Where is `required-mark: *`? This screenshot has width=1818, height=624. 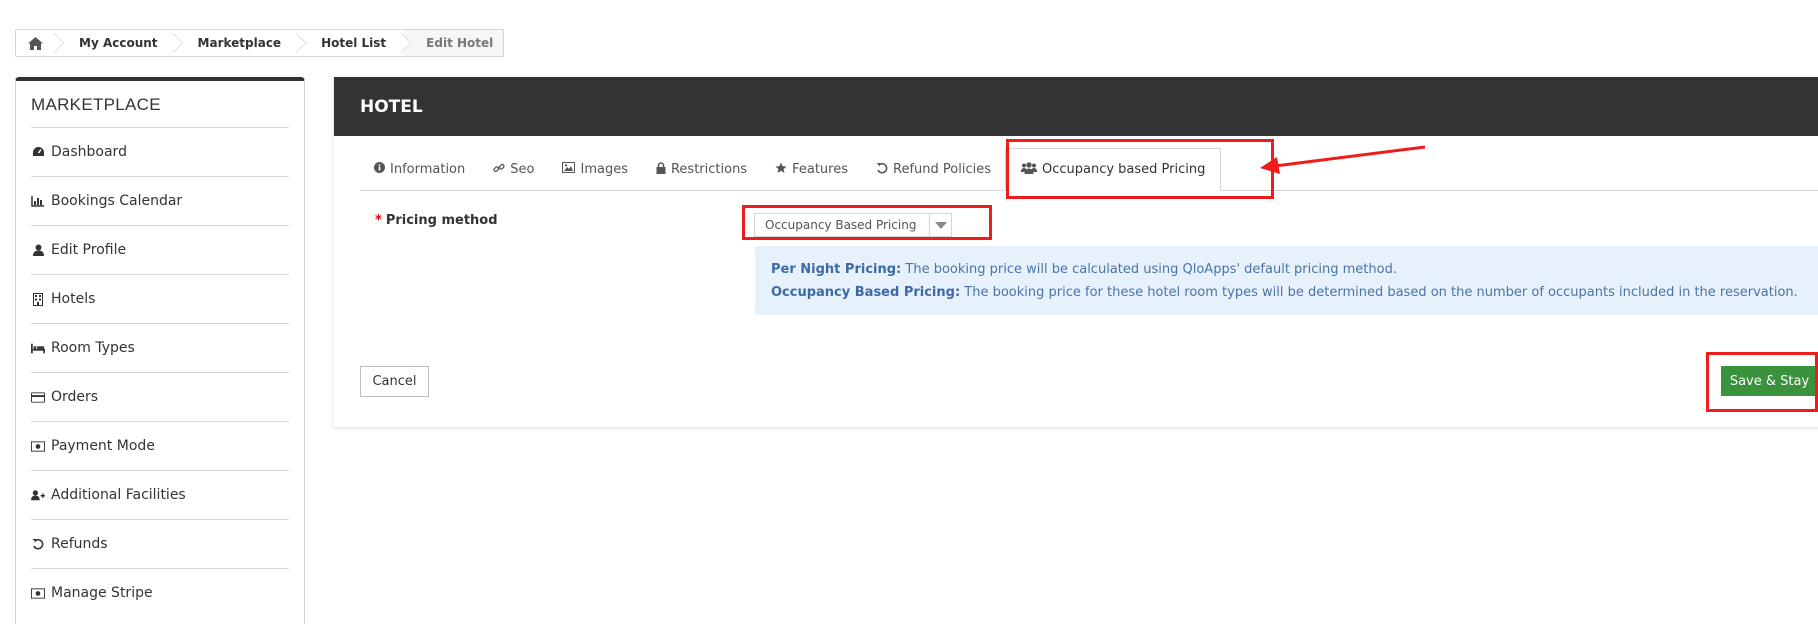 required-mark: * is located at coordinates (378, 220).